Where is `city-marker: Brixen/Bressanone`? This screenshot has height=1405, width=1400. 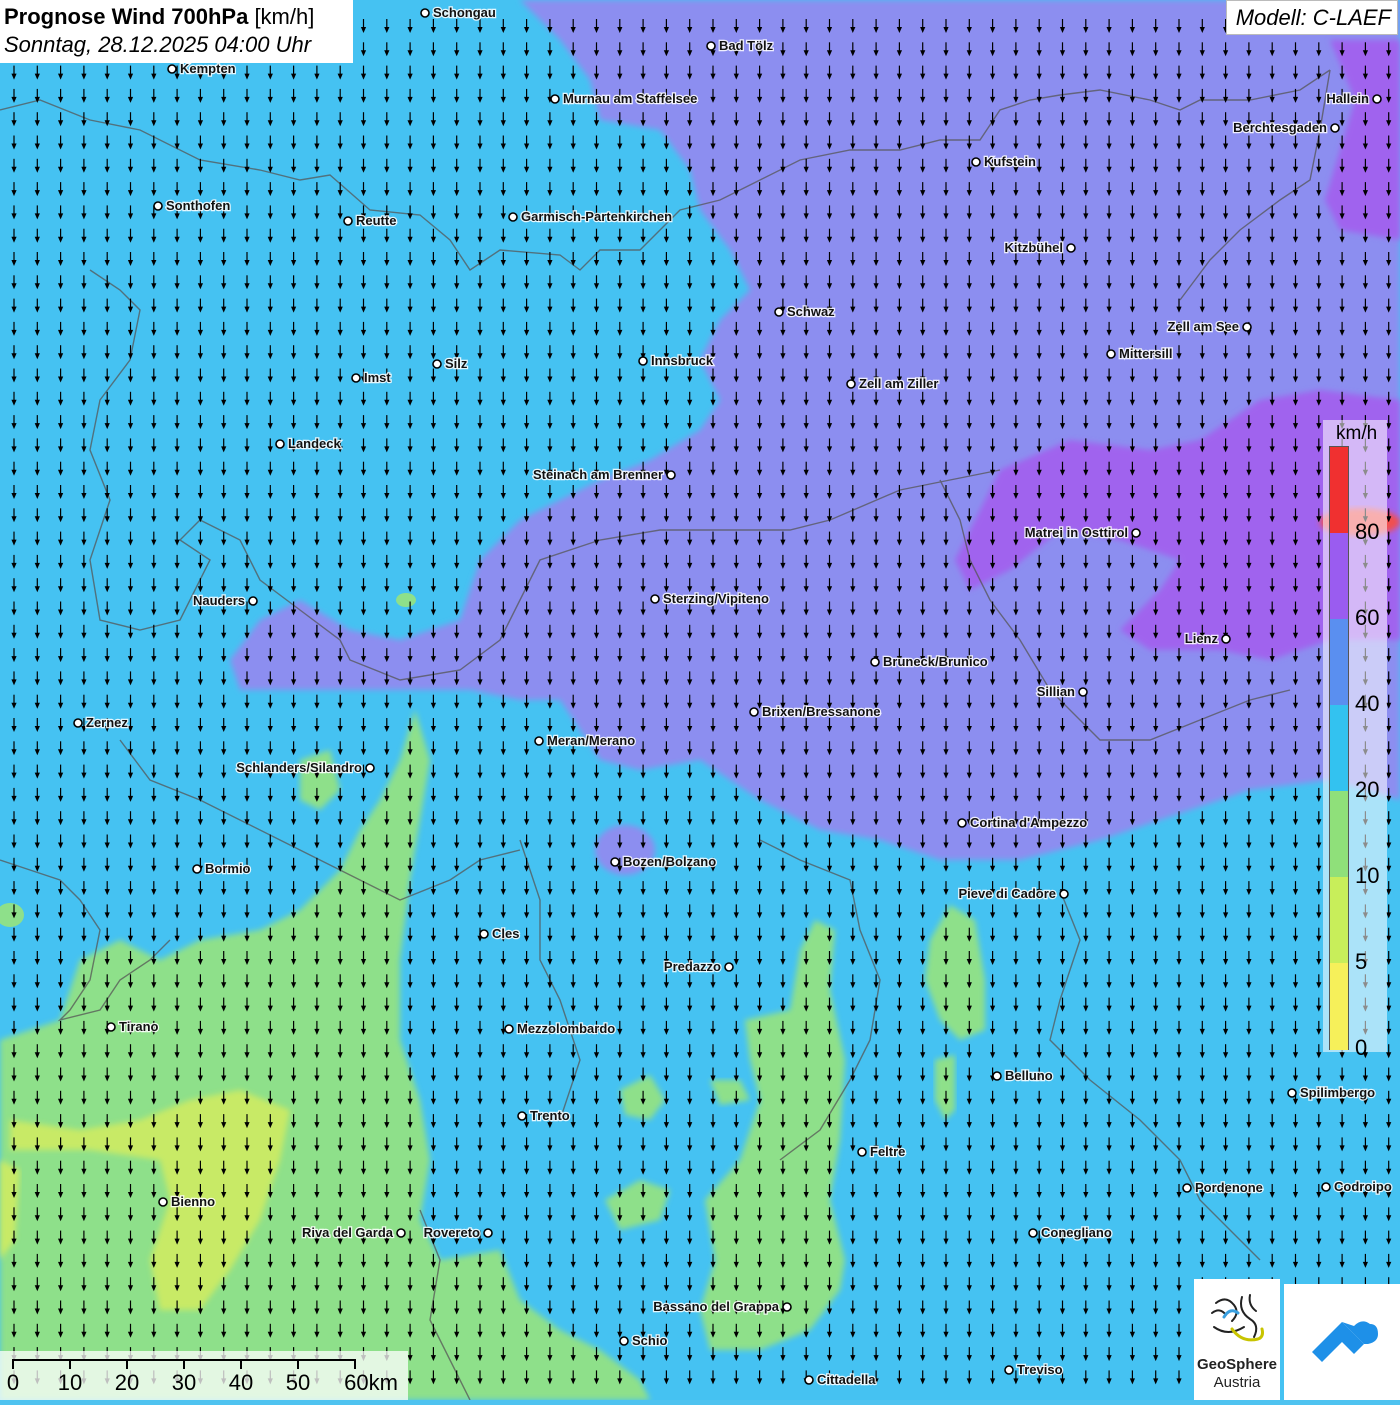 city-marker: Brixen/Bressanone is located at coordinates (815, 711).